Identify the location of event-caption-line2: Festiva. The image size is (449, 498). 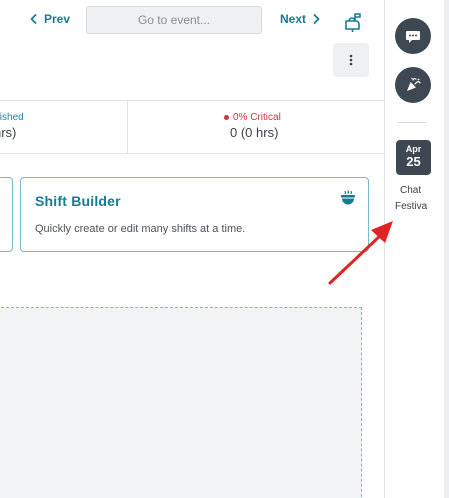
(411, 206).